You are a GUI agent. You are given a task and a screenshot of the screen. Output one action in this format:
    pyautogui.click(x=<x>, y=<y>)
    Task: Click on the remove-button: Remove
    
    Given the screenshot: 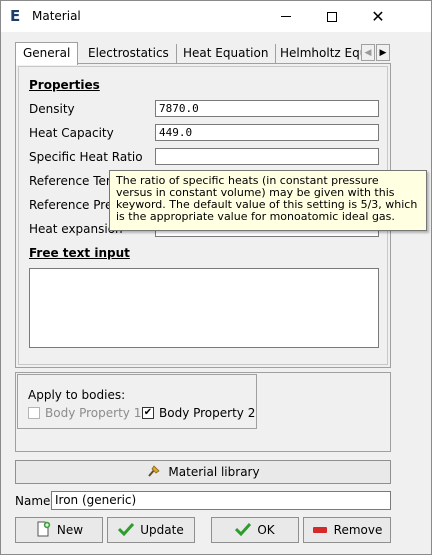 What is the action you would take?
    pyautogui.click(x=347, y=530)
    